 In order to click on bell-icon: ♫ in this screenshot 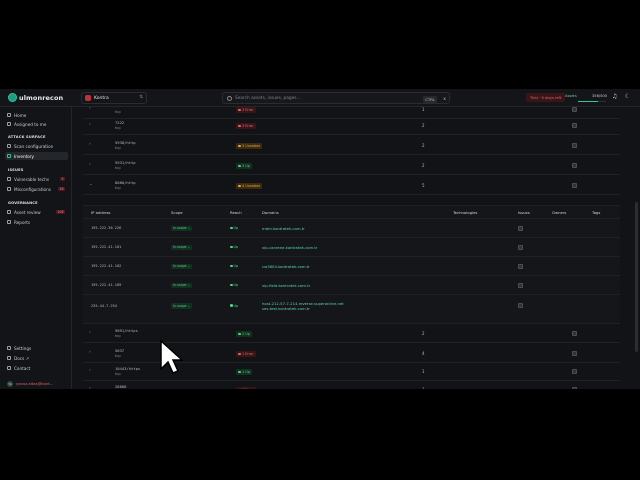, I will do `click(614, 96)`.